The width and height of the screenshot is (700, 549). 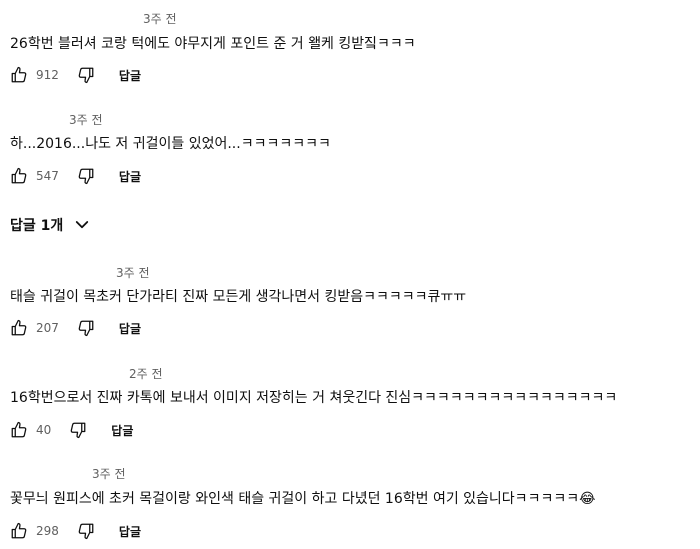 What do you see at coordinates (47, 176) in the screenshot?
I see `like-count: 547` at bounding box center [47, 176].